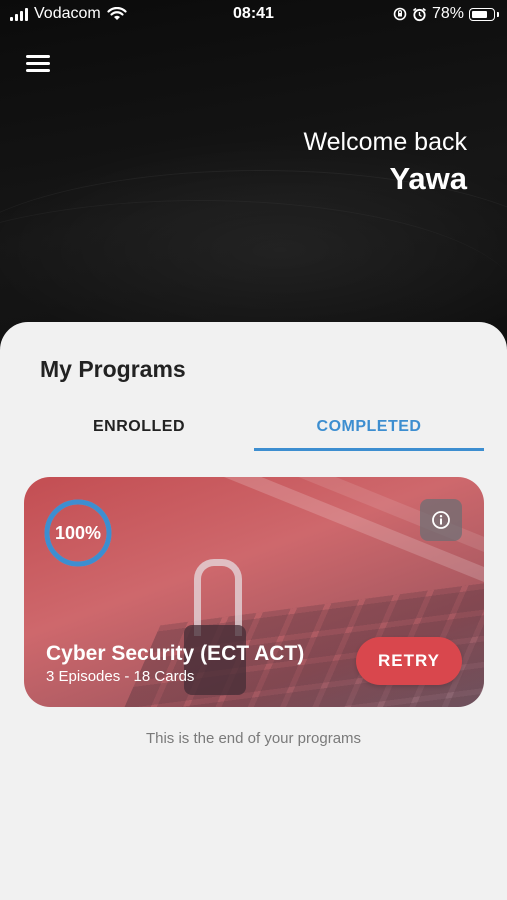  I want to click on program-title: Cyber Security (ECT ACT), so click(175, 653).